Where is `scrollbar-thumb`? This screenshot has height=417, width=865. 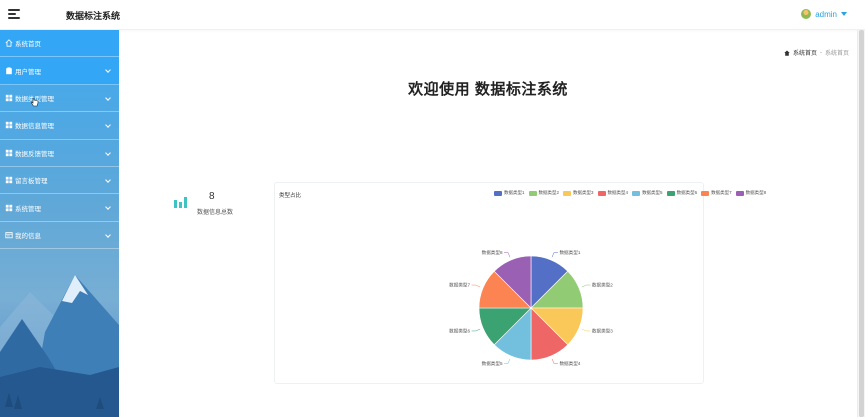
scrollbar-thumb is located at coordinates (861, 223).